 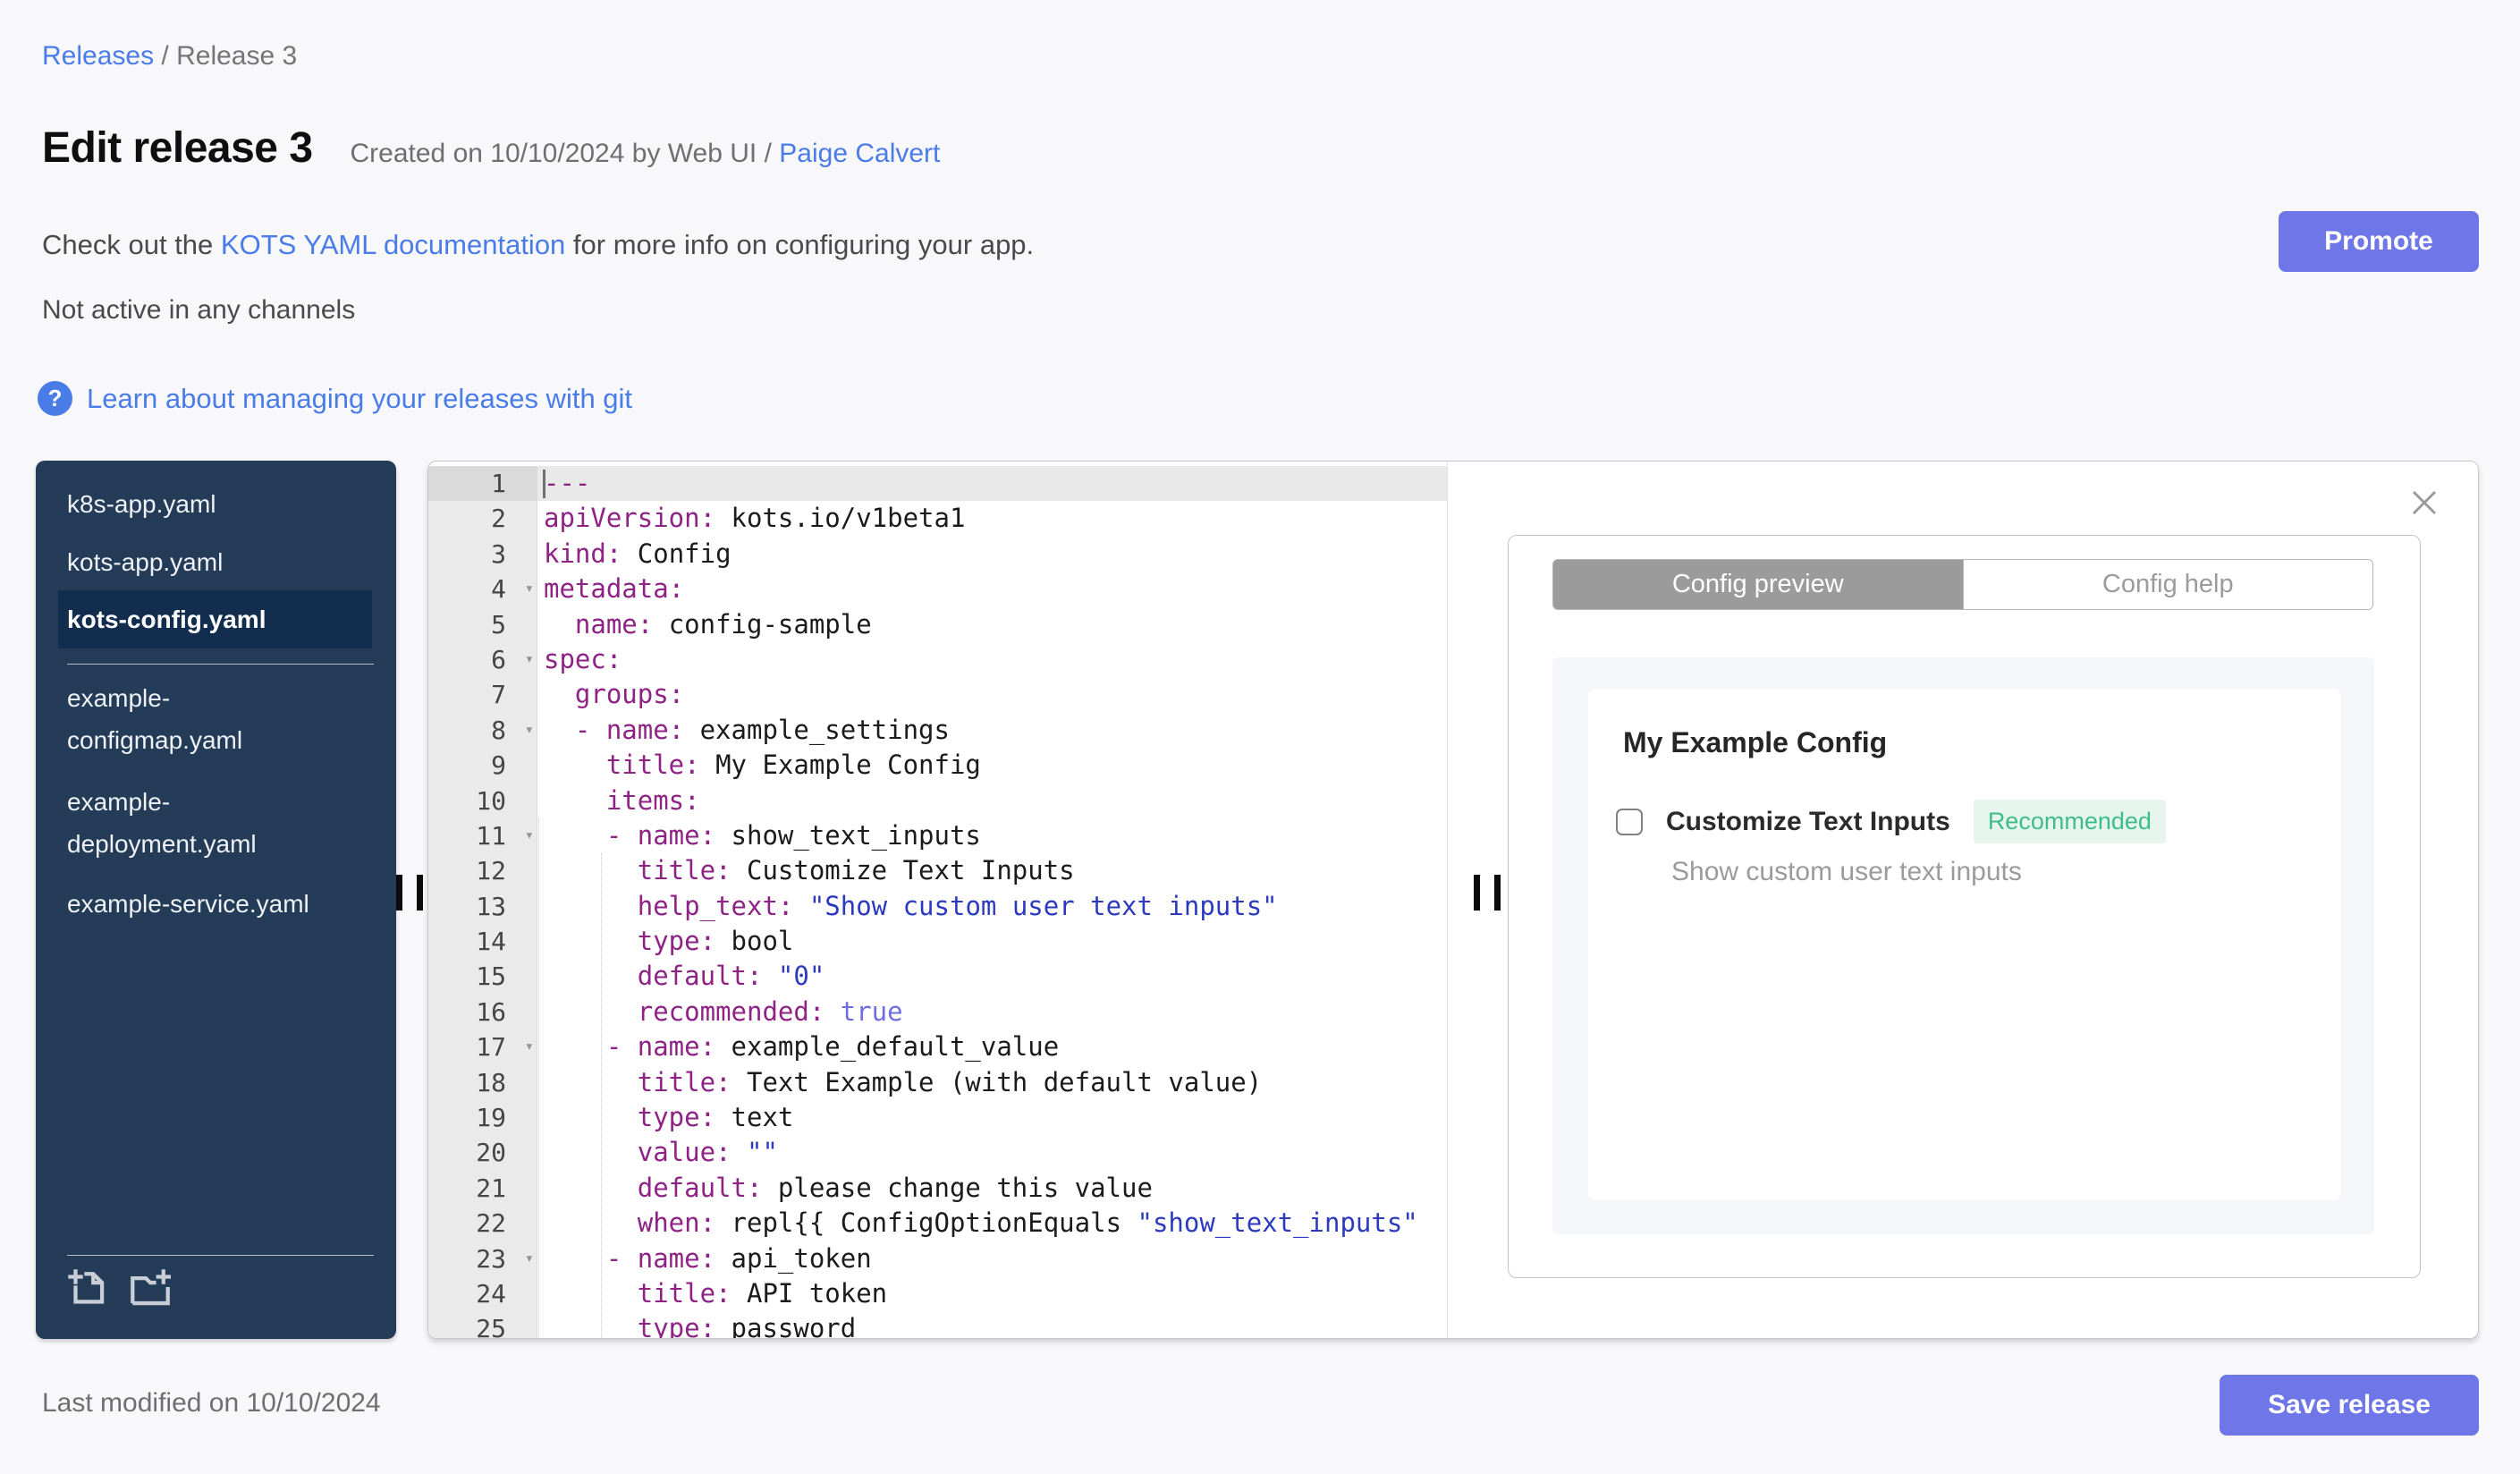 I want to click on sidebar-item-example-service.yaml: example-service.yaml, so click(x=222, y=904).